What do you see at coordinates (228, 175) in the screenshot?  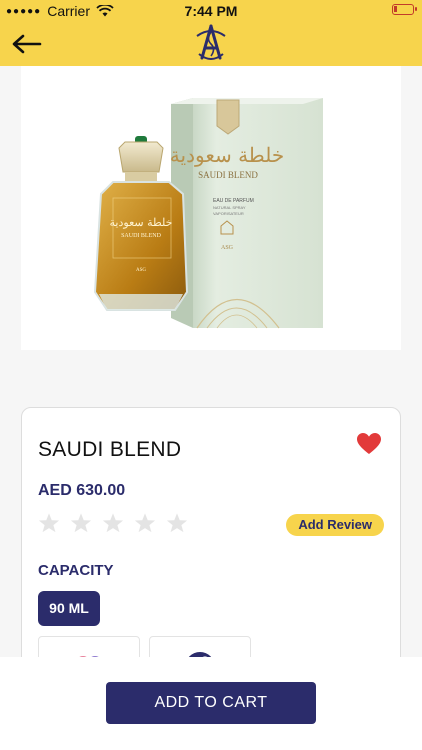 I see `box-product-name: SAUDI BLEND` at bounding box center [228, 175].